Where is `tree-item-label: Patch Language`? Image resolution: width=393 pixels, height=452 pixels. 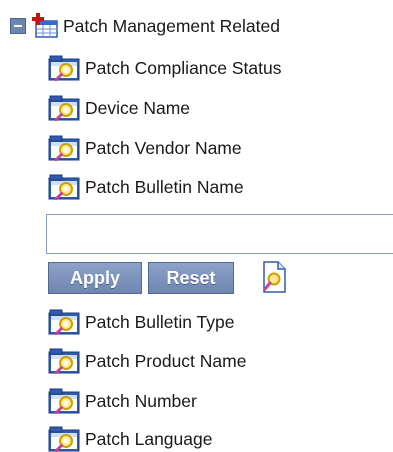 tree-item-label: Patch Language is located at coordinates (149, 439).